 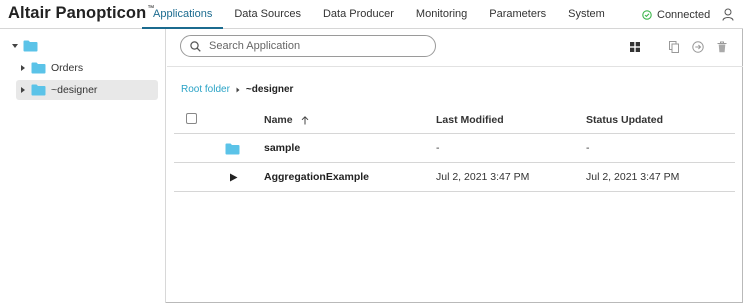 What do you see at coordinates (588, 148) in the screenshot?
I see `row-status-updated: -` at bounding box center [588, 148].